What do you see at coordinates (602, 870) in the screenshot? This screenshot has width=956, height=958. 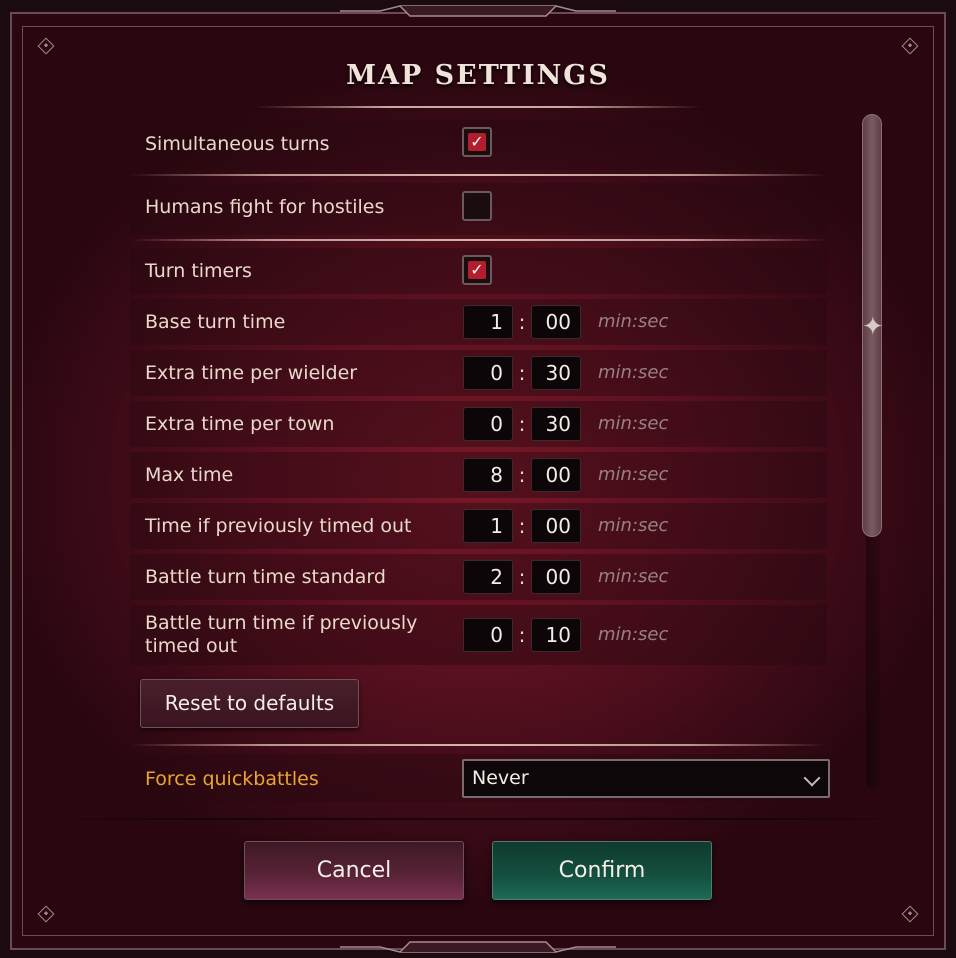 I see `confirm-button: Confirm` at bounding box center [602, 870].